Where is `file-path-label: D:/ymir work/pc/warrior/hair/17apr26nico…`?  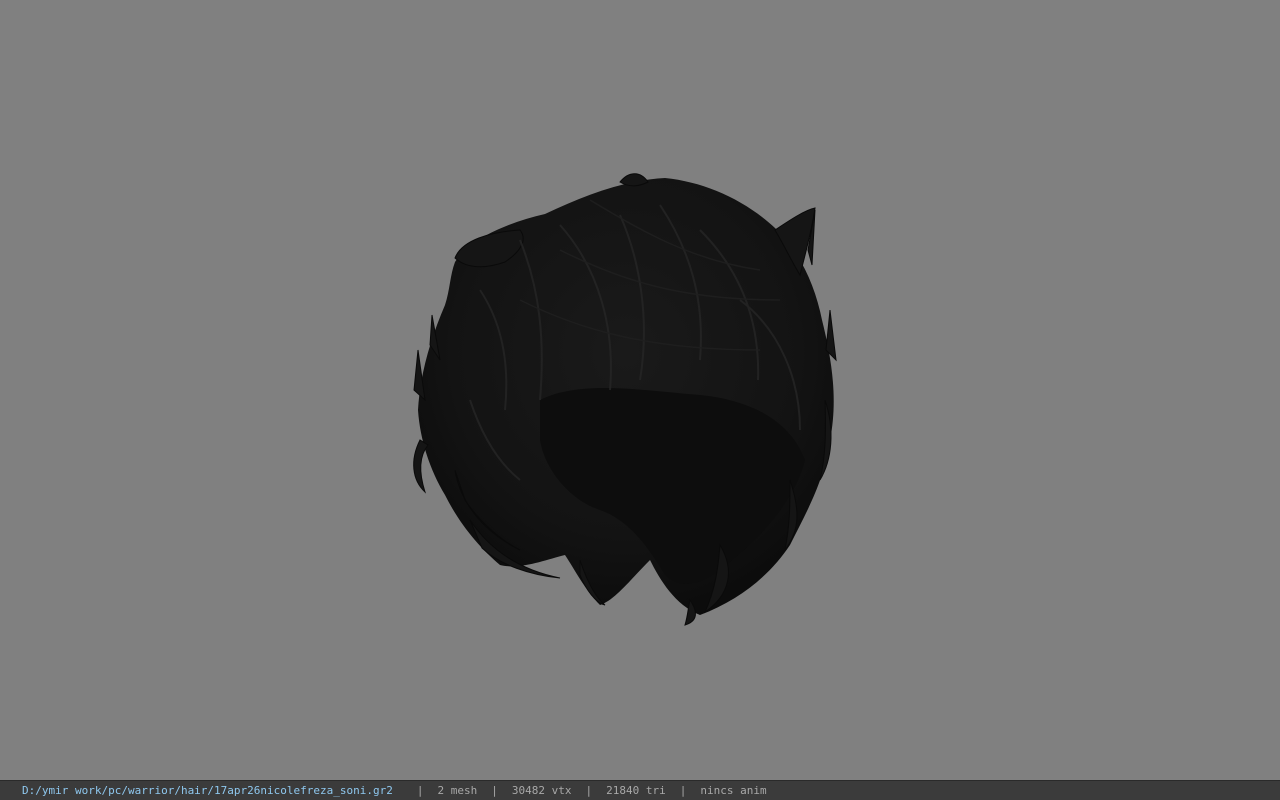 file-path-label: D:/ymir work/pc/warrior/hair/17apr26nico… is located at coordinates (207, 790).